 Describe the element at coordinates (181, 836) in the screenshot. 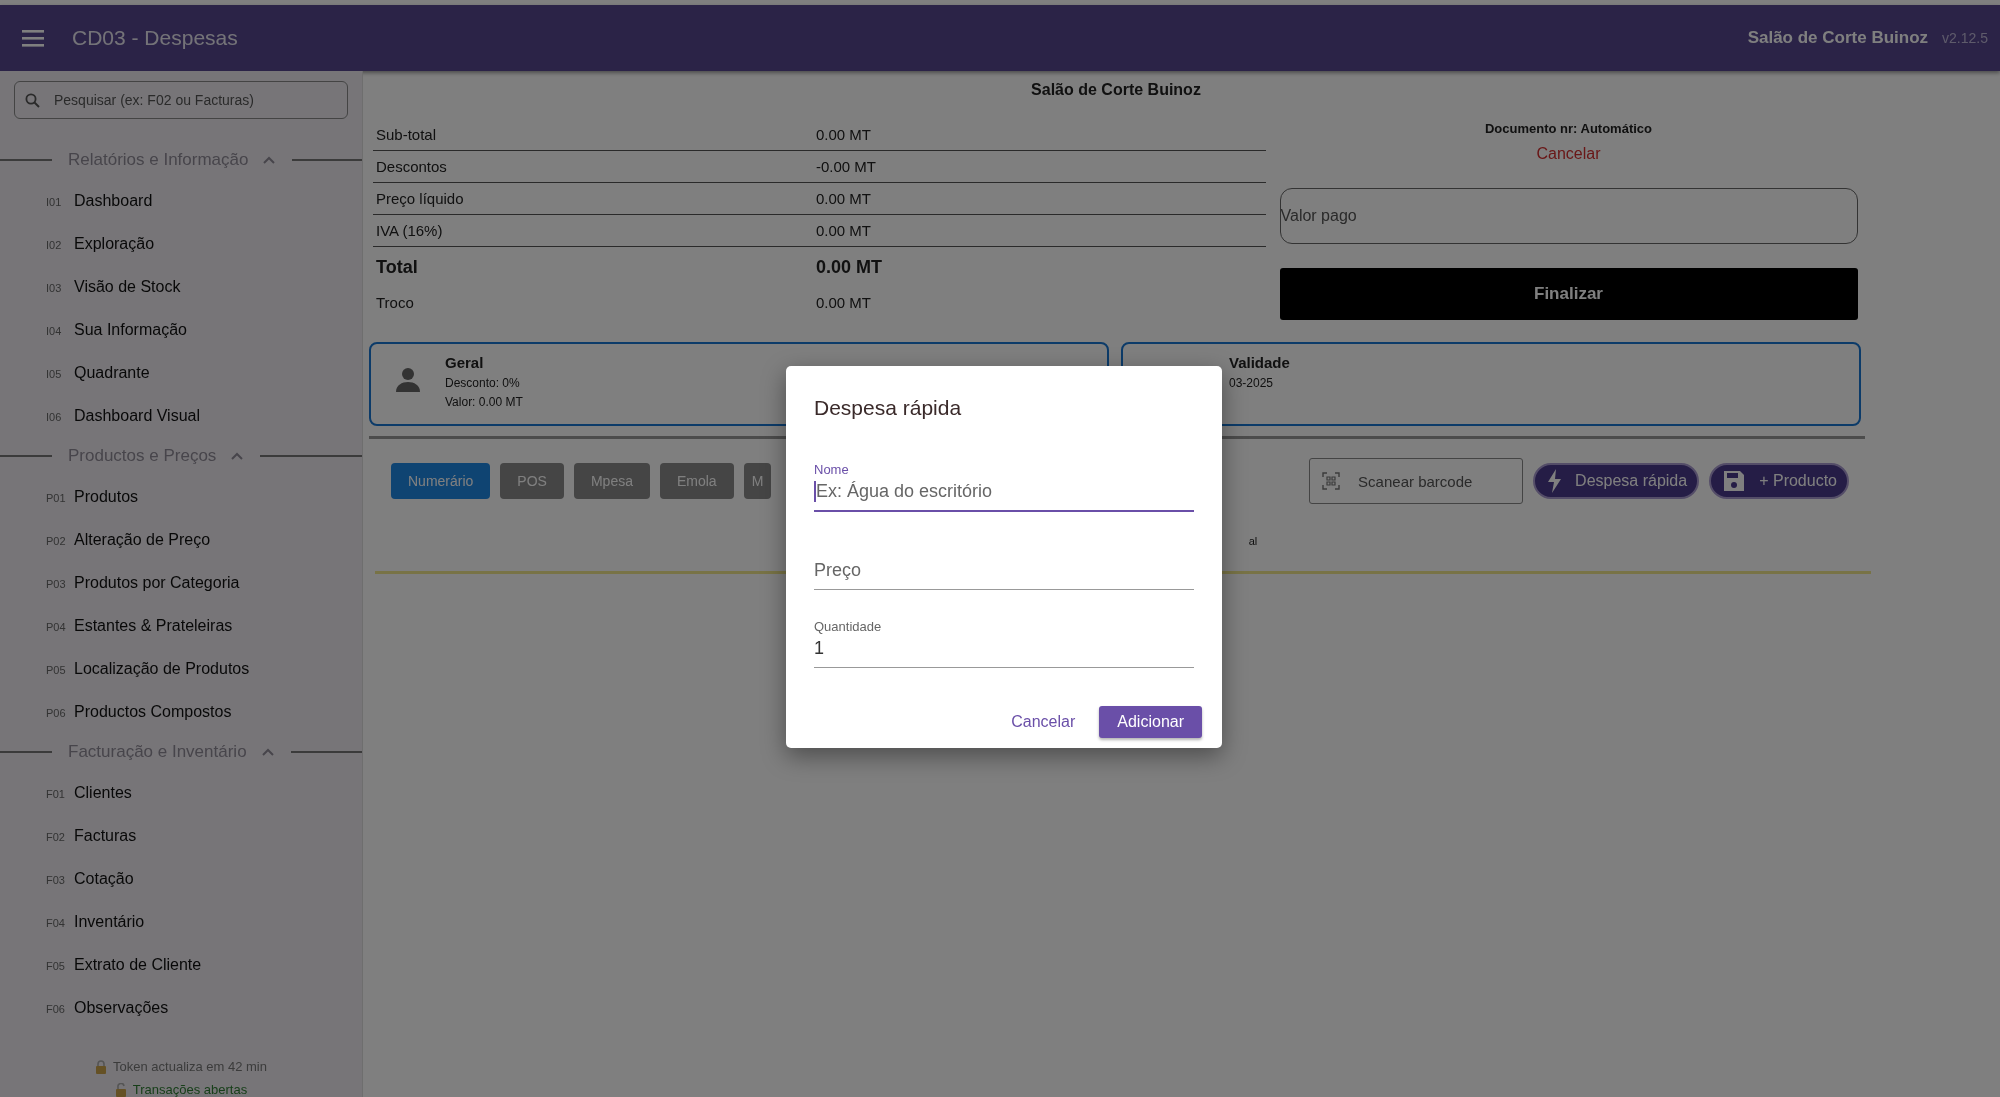

I see `nav-item: F02 Facturas` at that location.